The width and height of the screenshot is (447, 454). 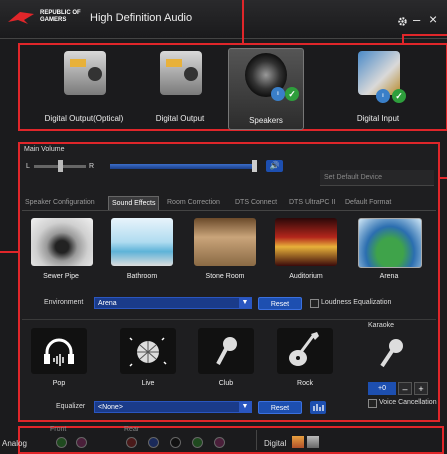 What do you see at coordinates (298, 442) in the screenshot?
I see `optical-port-icon` at bounding box center [298, 442].